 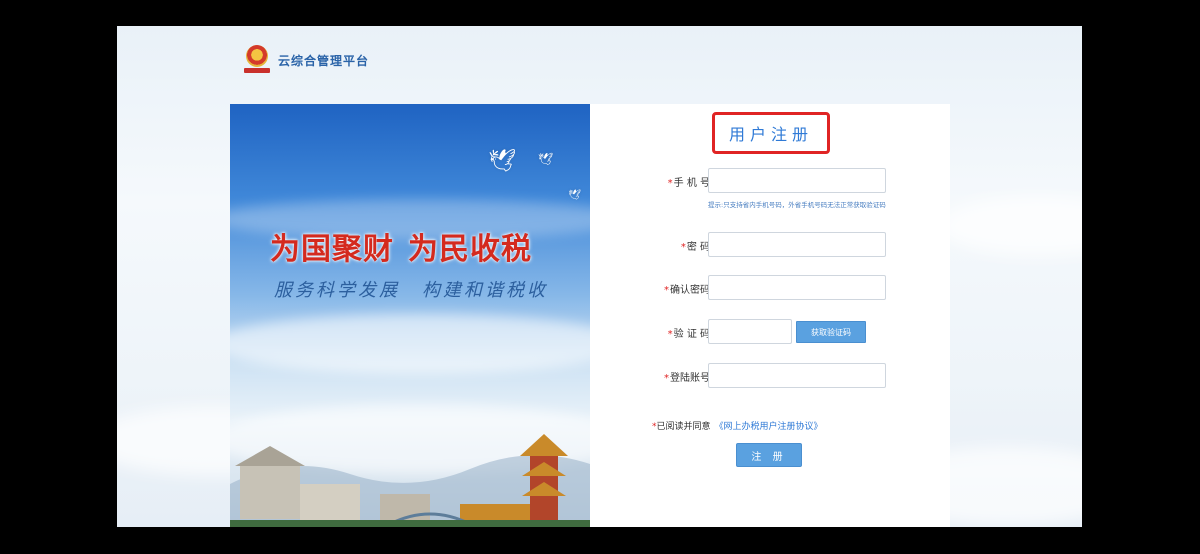 I want to click on slogan-main: 为国聚财 为民收税, so click(x=401, y=249).